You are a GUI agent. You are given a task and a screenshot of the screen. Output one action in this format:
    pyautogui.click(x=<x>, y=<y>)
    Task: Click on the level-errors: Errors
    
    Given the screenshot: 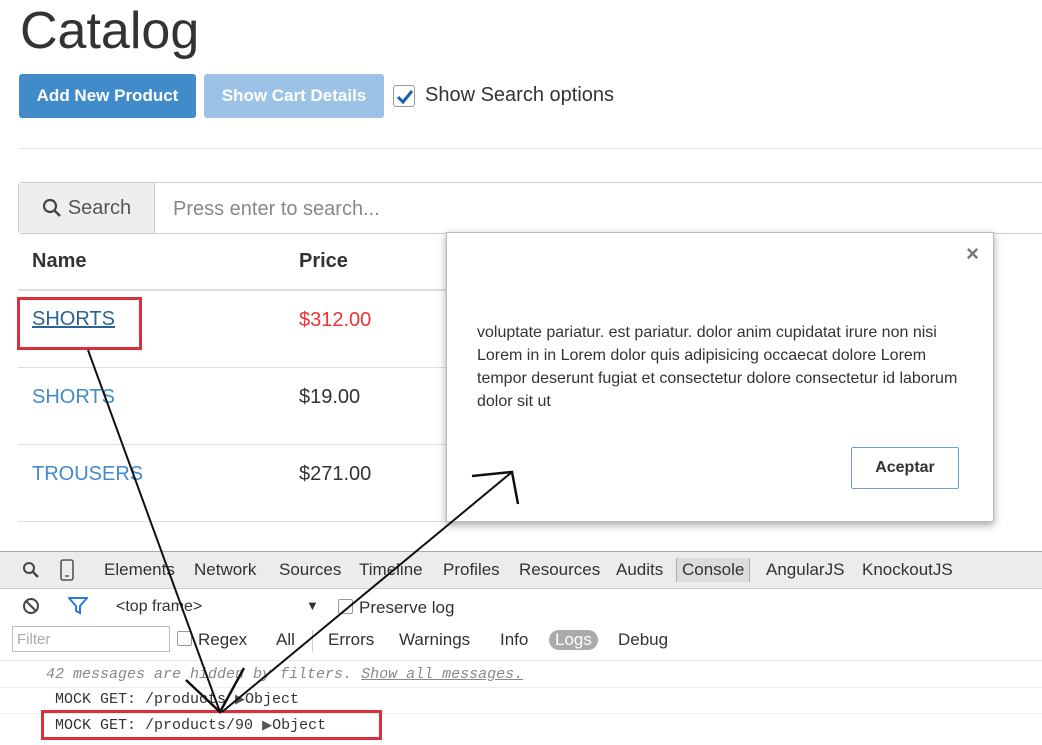 What is the action you would take?
    pyautogui.click(x=351, y=640)
    